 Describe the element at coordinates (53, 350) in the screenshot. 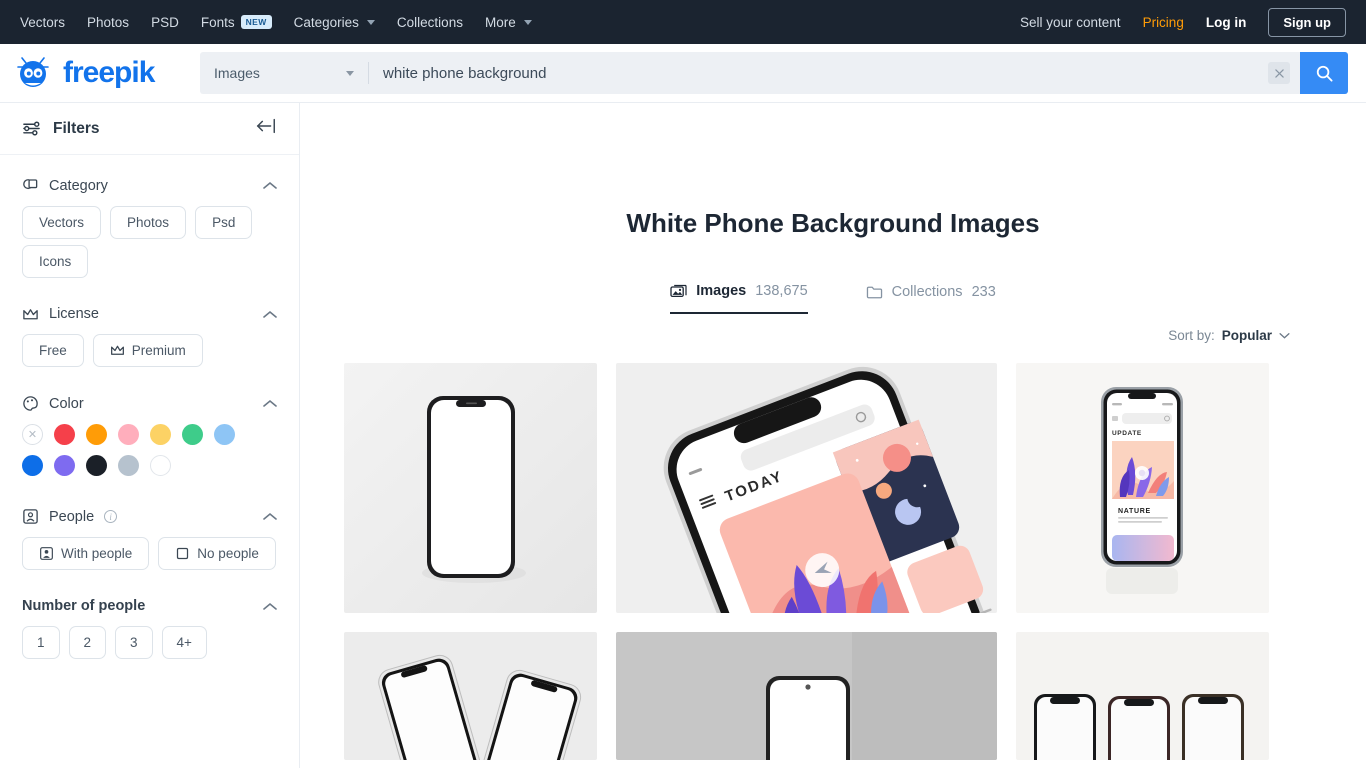

I see `license-option-free: Free` at that location.